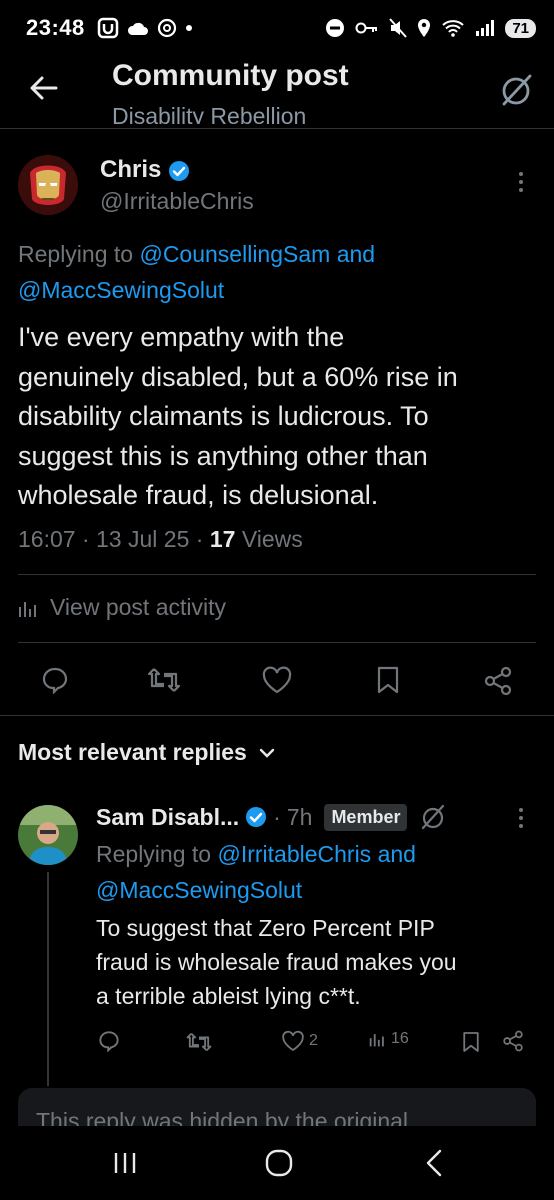 This screenshot has height=1200, width=554. I want to click on replies-sort-dropdown: Most relevant replies, so click(146, 752).